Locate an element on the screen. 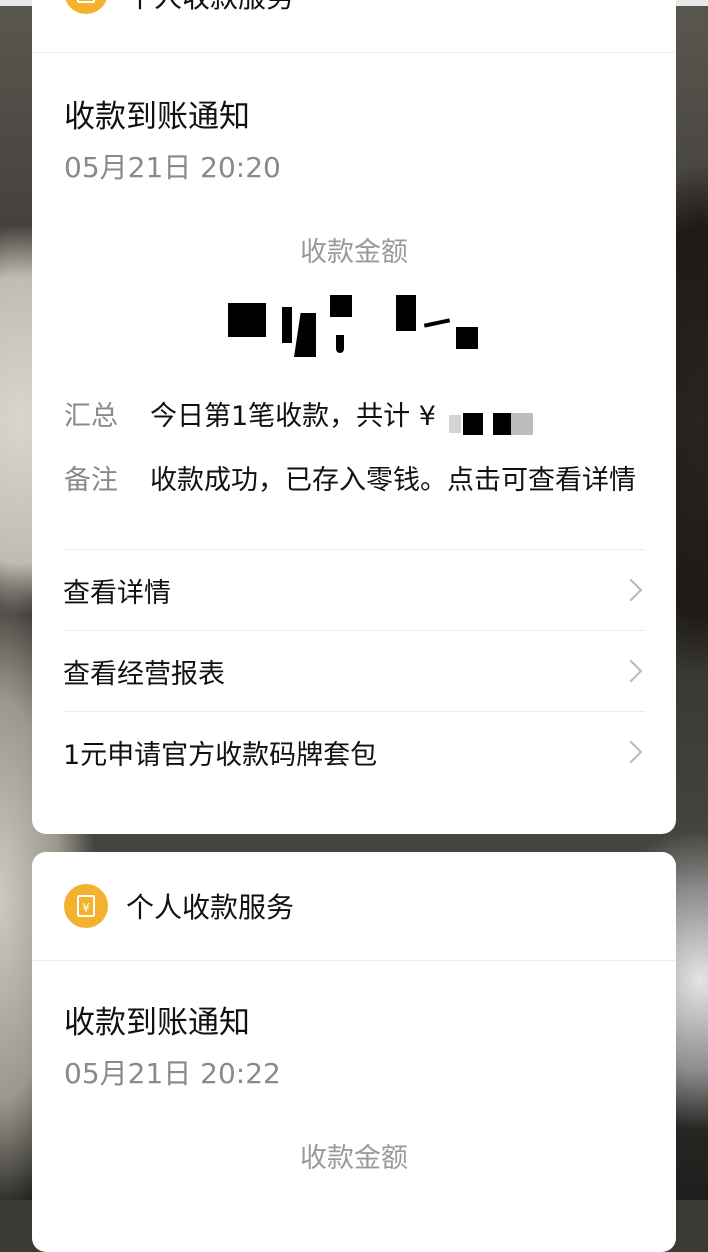  remark-row: 备注 收款成功，已存入零钱。点击可查看详情 is located at coordinates (370, 481).